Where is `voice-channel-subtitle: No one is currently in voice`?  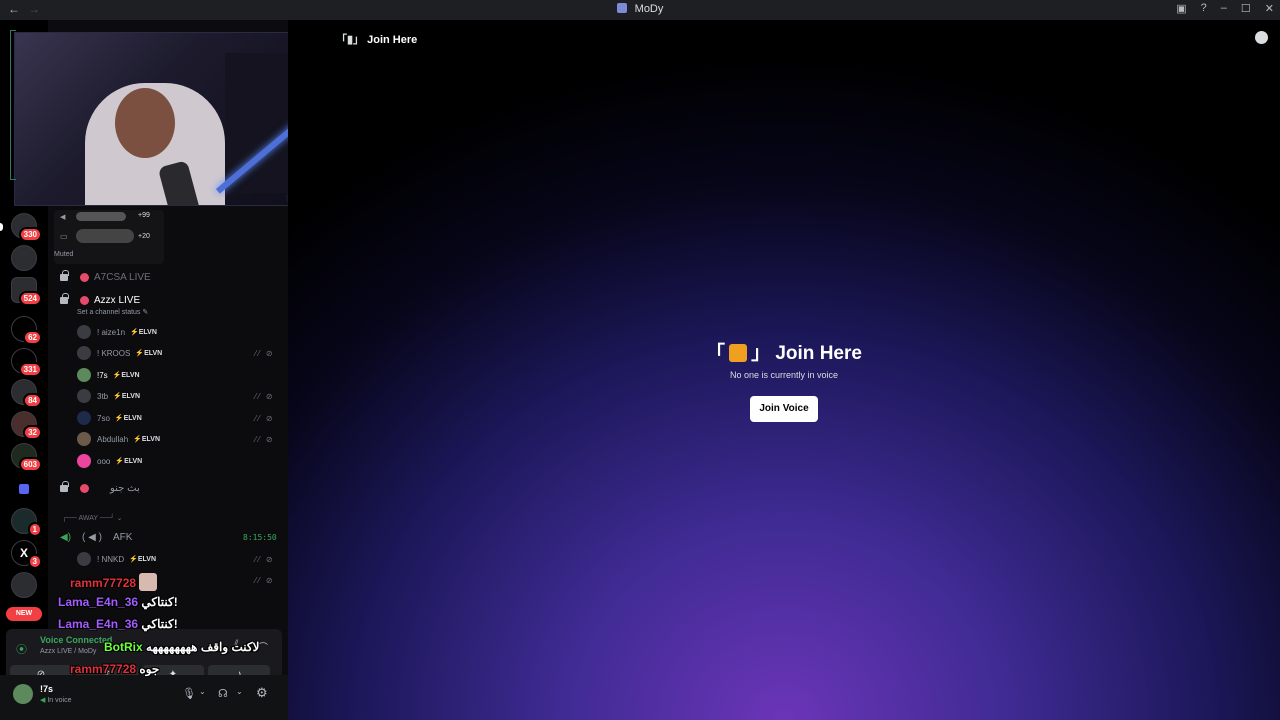 voice-channel-subtitle: No one is currently in voice is located at coordinates (784, 375).